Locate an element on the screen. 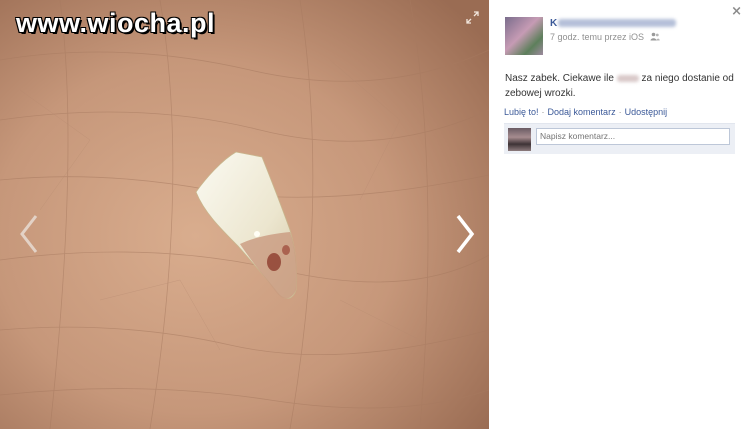  people-icon is located at coordinates (655, 37).